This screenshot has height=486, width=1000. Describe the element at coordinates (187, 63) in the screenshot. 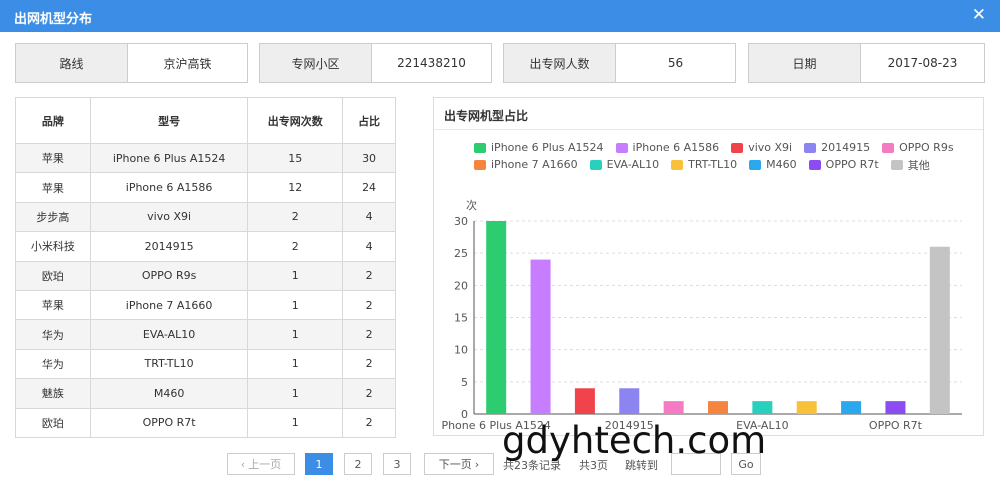

I see `info-route-value: 京沪高铁` at that location.